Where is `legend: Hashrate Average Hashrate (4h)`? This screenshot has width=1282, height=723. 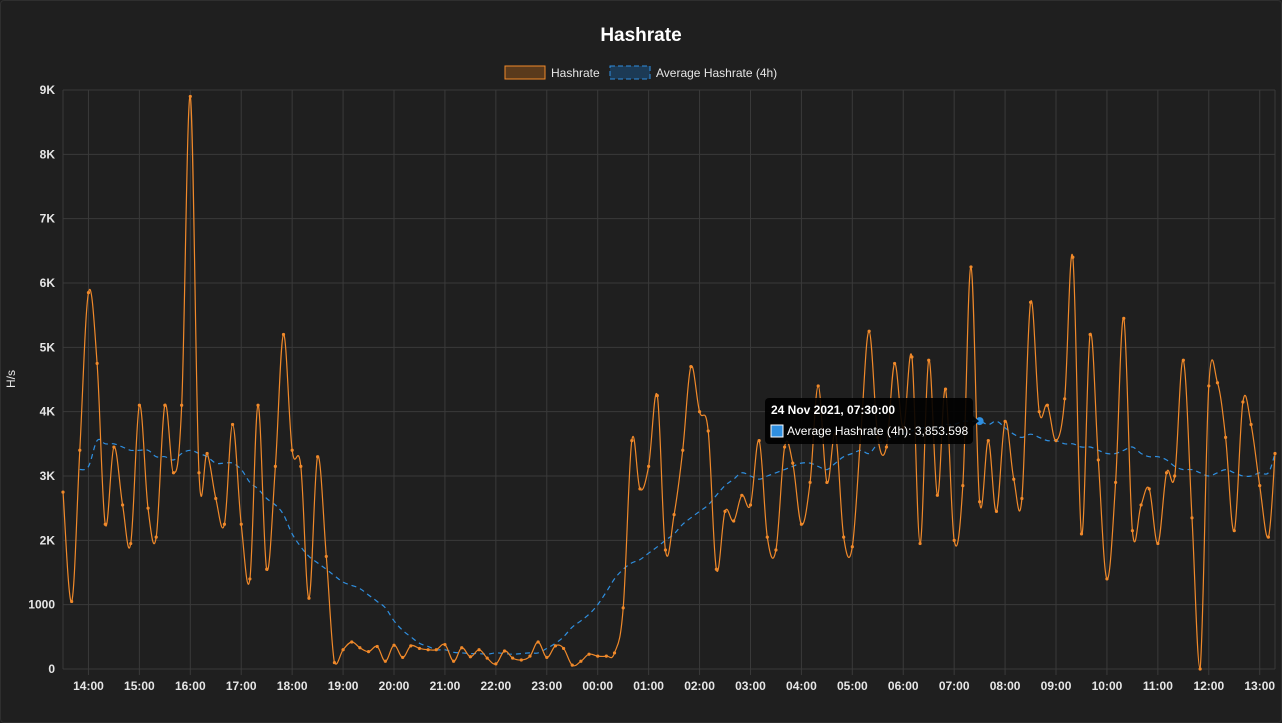 legend: Hashrate Average Hashrate (4h) is located at coordinates (640, 72).